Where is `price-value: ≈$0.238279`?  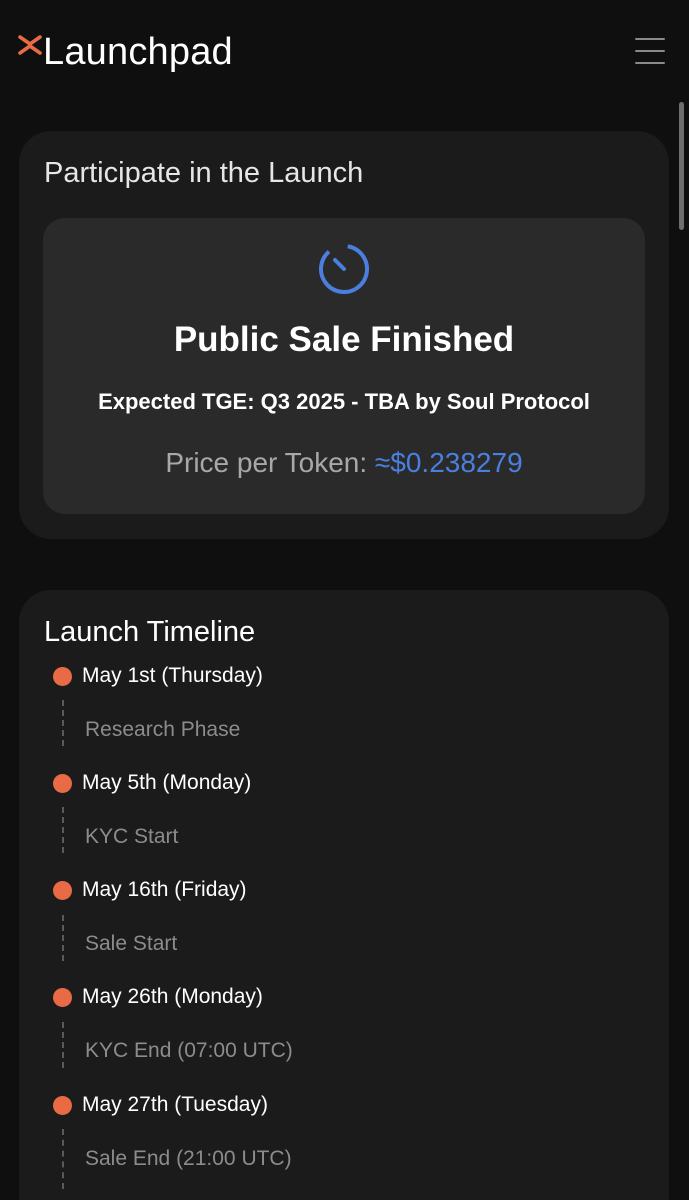
price-value: ≈$0.238279 is located at coordinates (448, 462).